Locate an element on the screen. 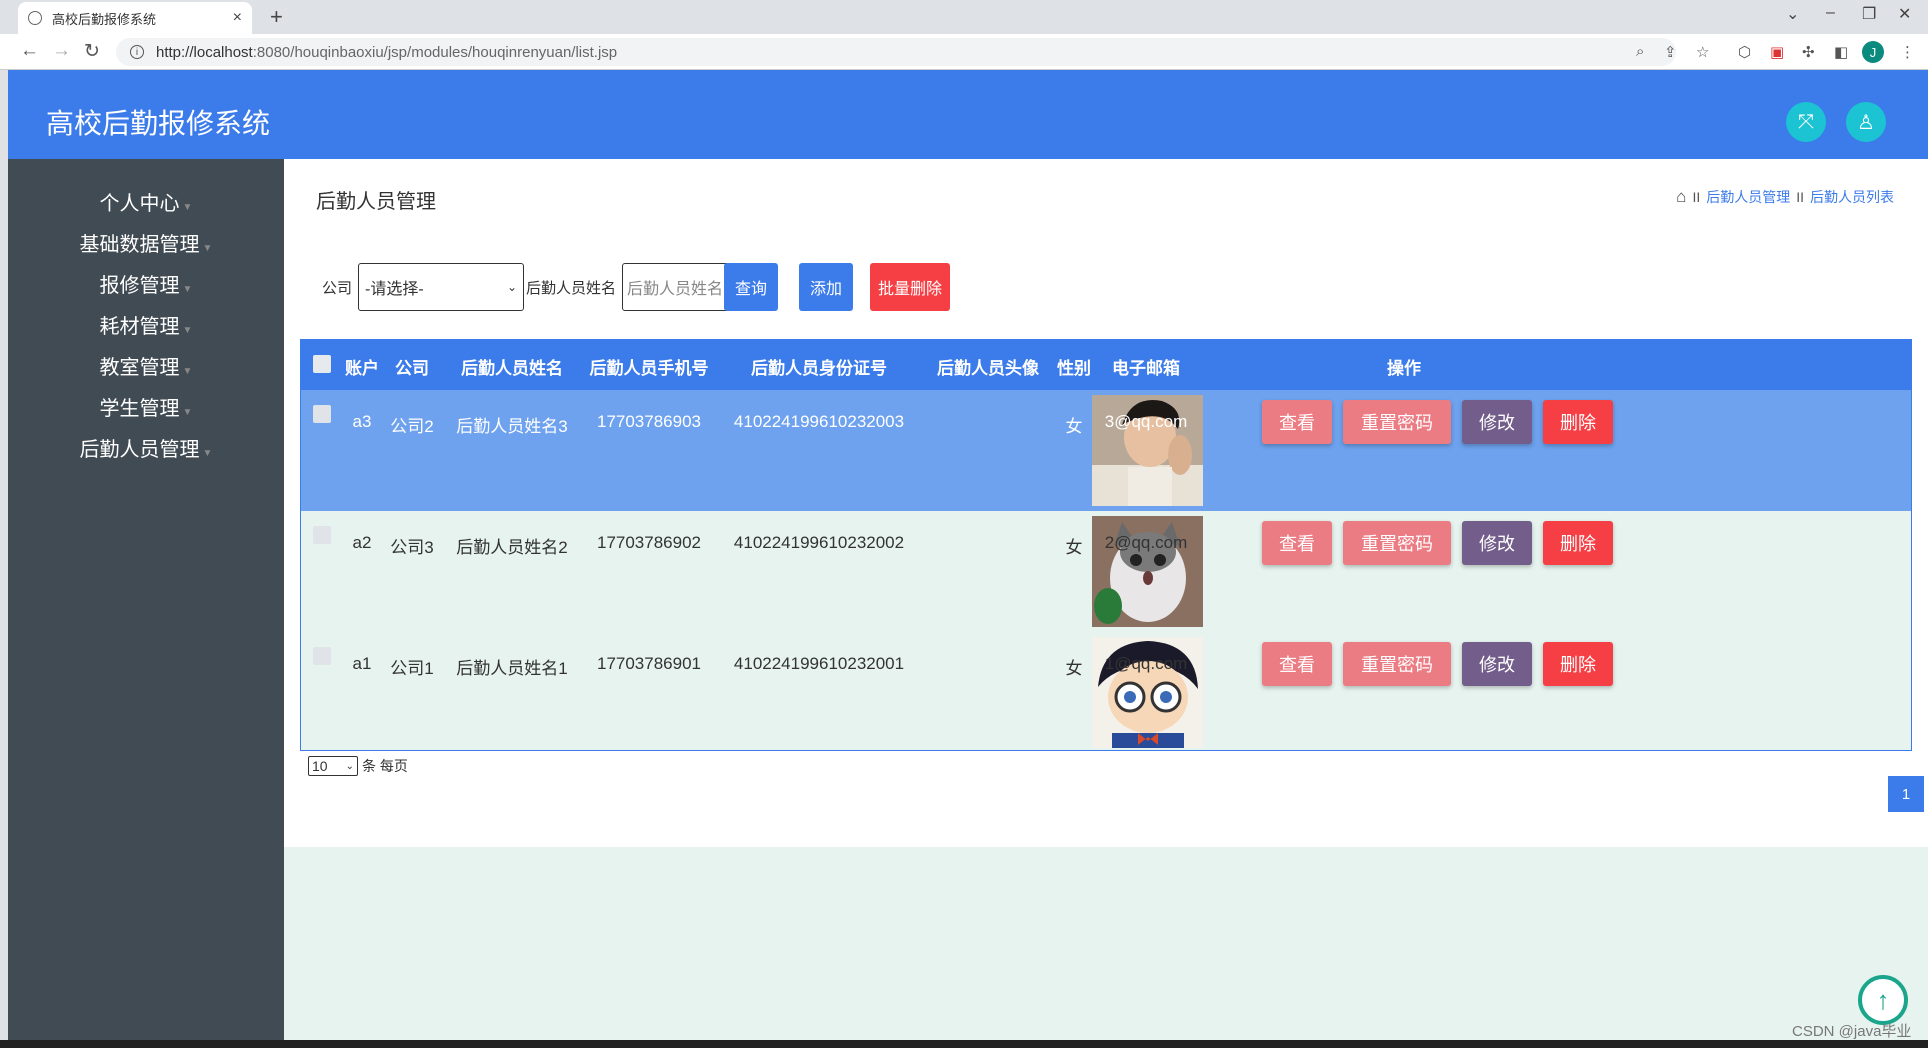 Image resolution: width=1928 pixels, height=1048 pixels. tab-close-icon: × is located at coordinates (237, 18).